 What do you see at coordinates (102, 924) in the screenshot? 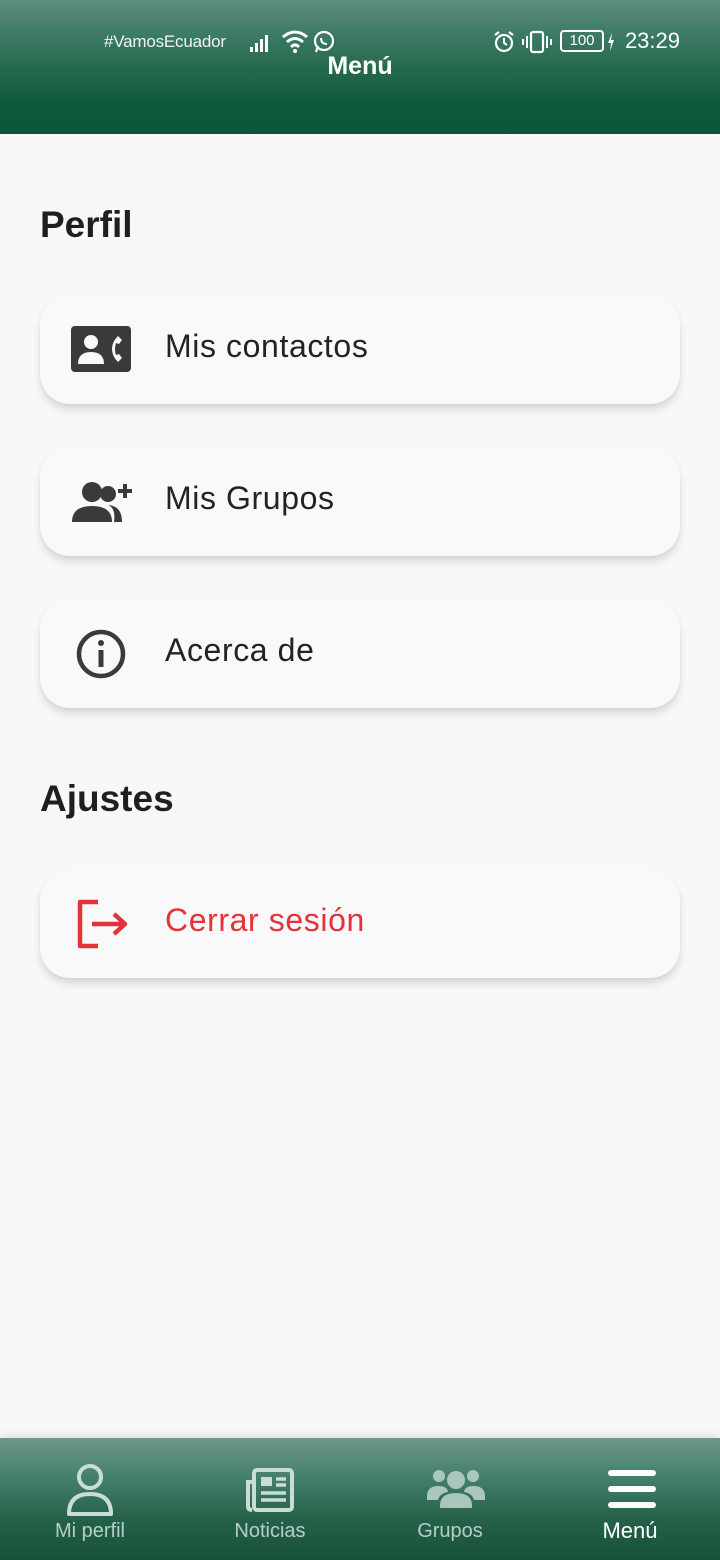
I see `logout-icon` at bounding box center [102, 924].